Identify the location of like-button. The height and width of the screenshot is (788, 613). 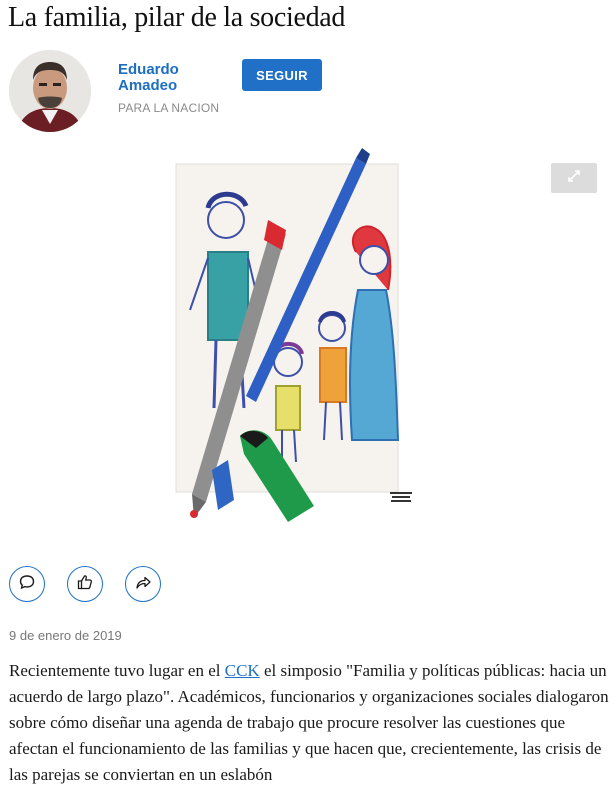
(85, 584).